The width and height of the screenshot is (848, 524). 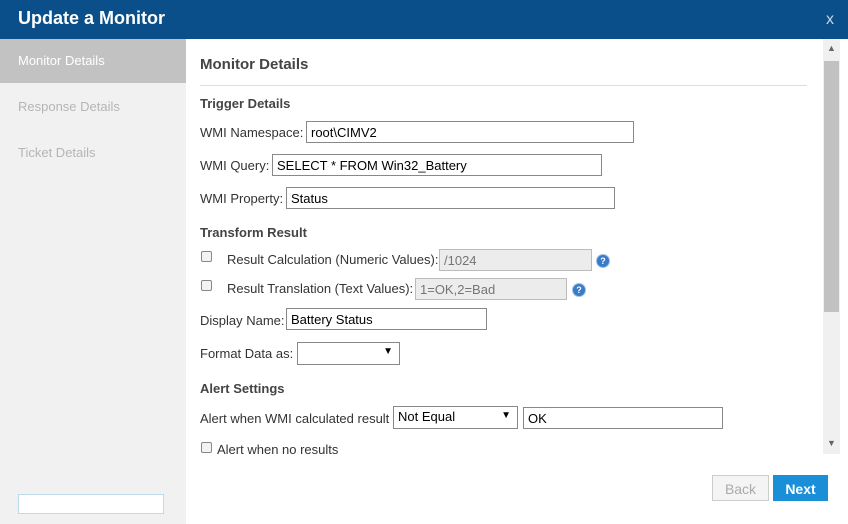 I want to click on sidebar-item-ticket-details: Ticket Details, so click(x=93, y=153).